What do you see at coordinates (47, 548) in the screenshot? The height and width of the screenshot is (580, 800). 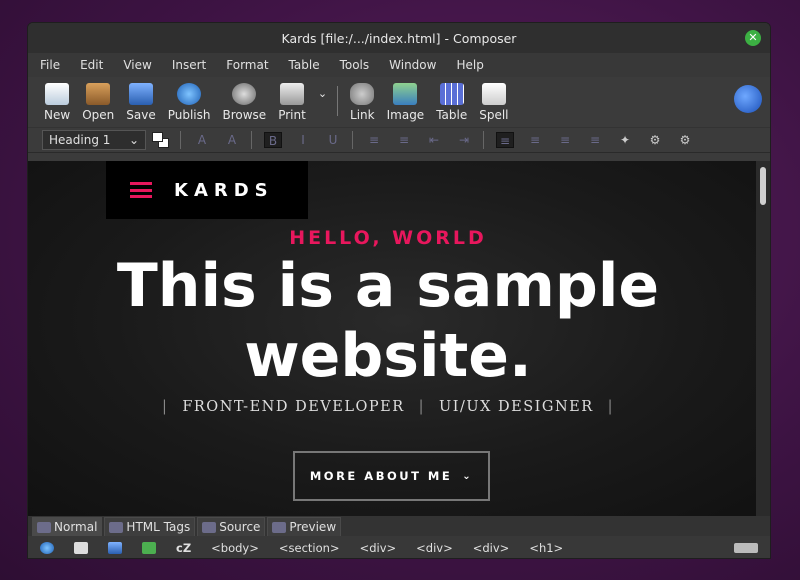 I see `browser-icon` at bounding box center [47, 548].